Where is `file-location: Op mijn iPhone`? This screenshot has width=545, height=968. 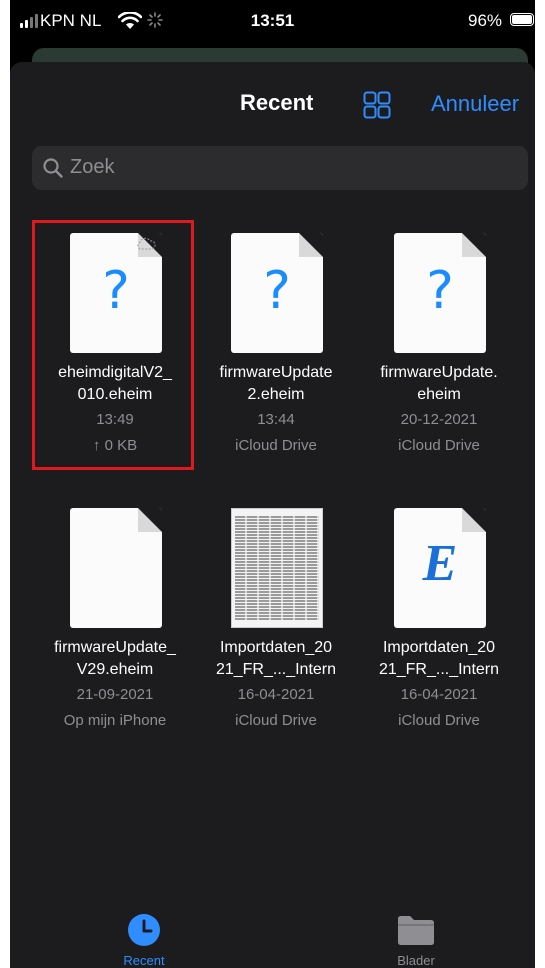
file-location: Op mijn iPhone is located at coordinates (115, 720).